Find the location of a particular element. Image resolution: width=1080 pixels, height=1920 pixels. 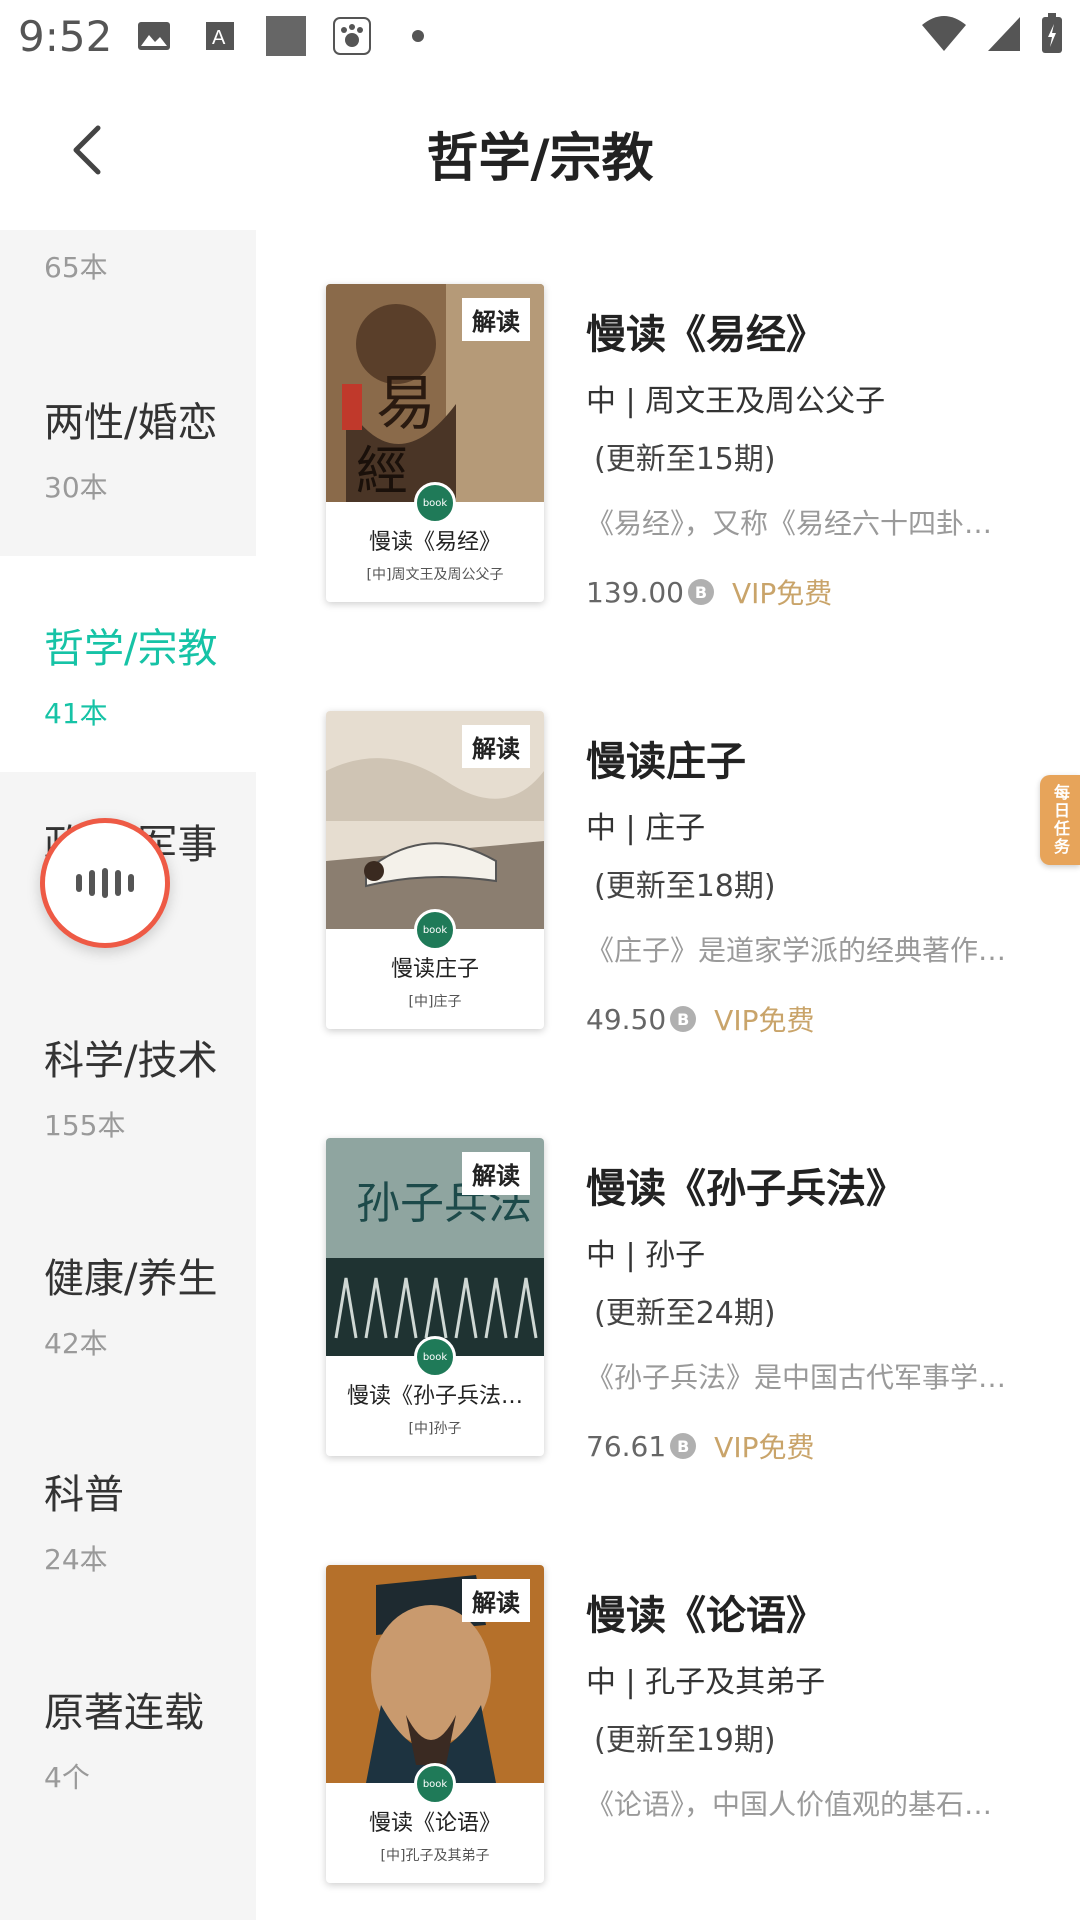

book-title: 慢读庄子 is located at coordinates (666, 758).